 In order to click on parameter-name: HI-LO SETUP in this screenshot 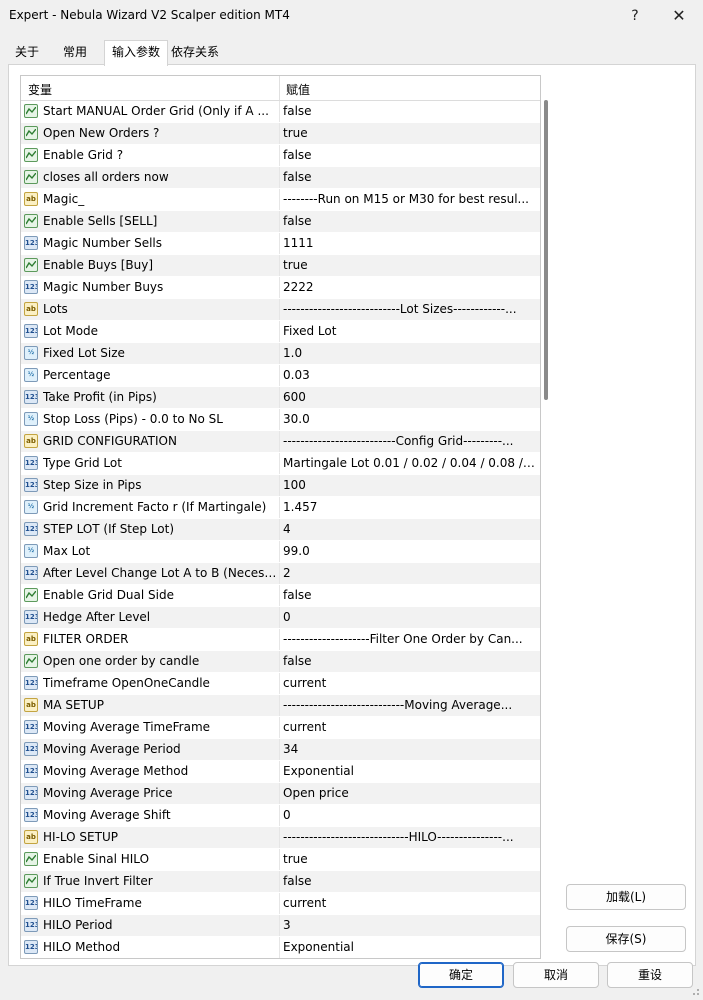, I will do `click(80, 837)`.